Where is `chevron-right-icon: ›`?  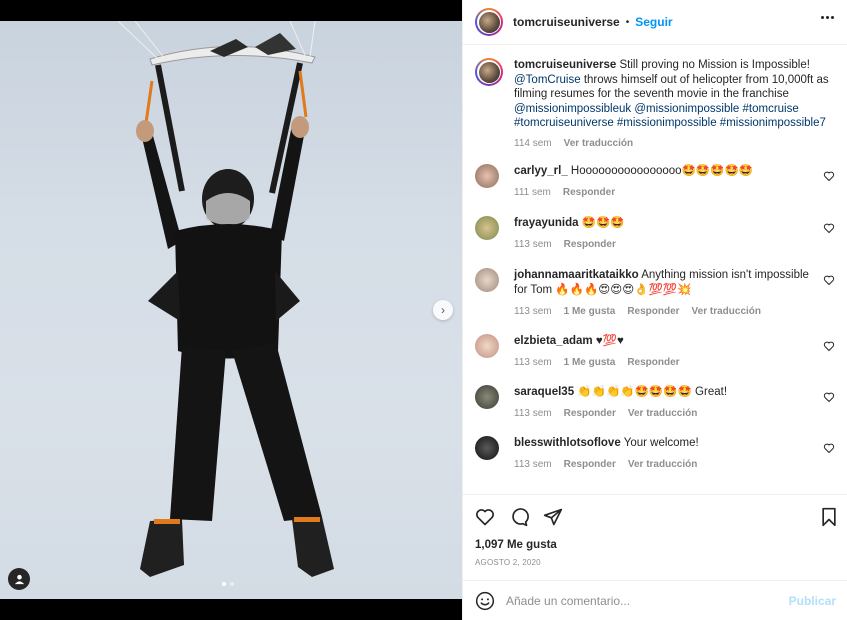 chevron-right-icon: › is located at coordinates (443, 310).